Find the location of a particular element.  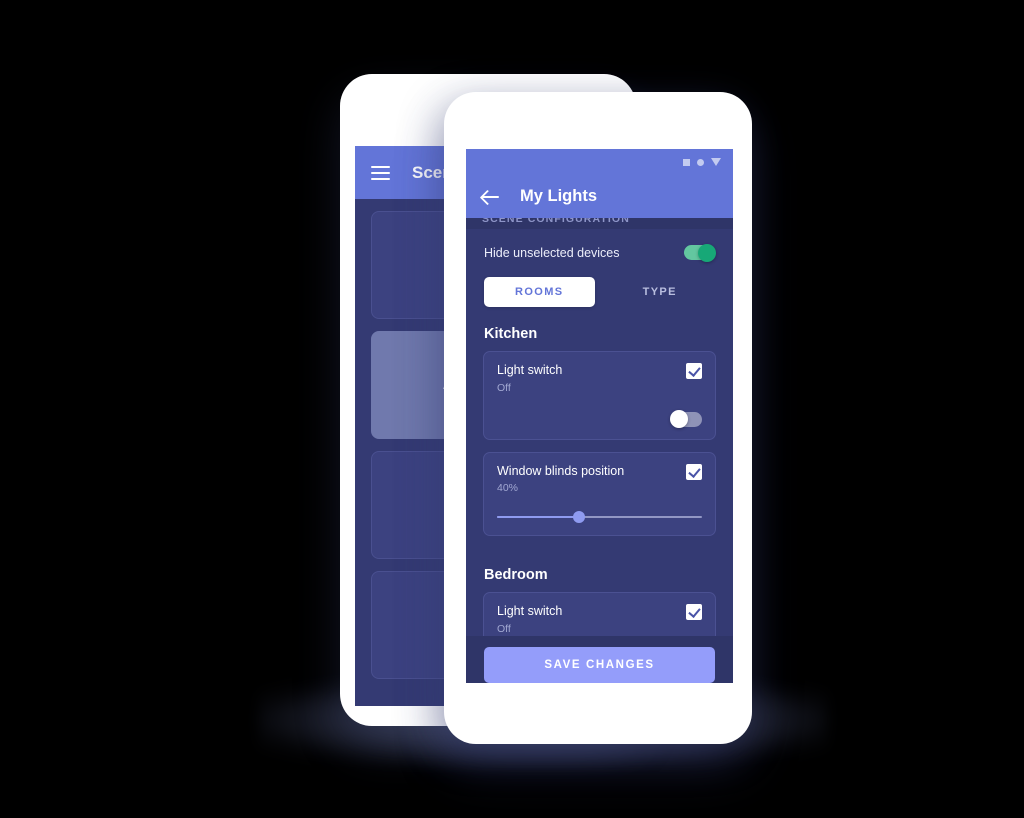

triangle-indicator-icon is located at coordinates (716, 162).